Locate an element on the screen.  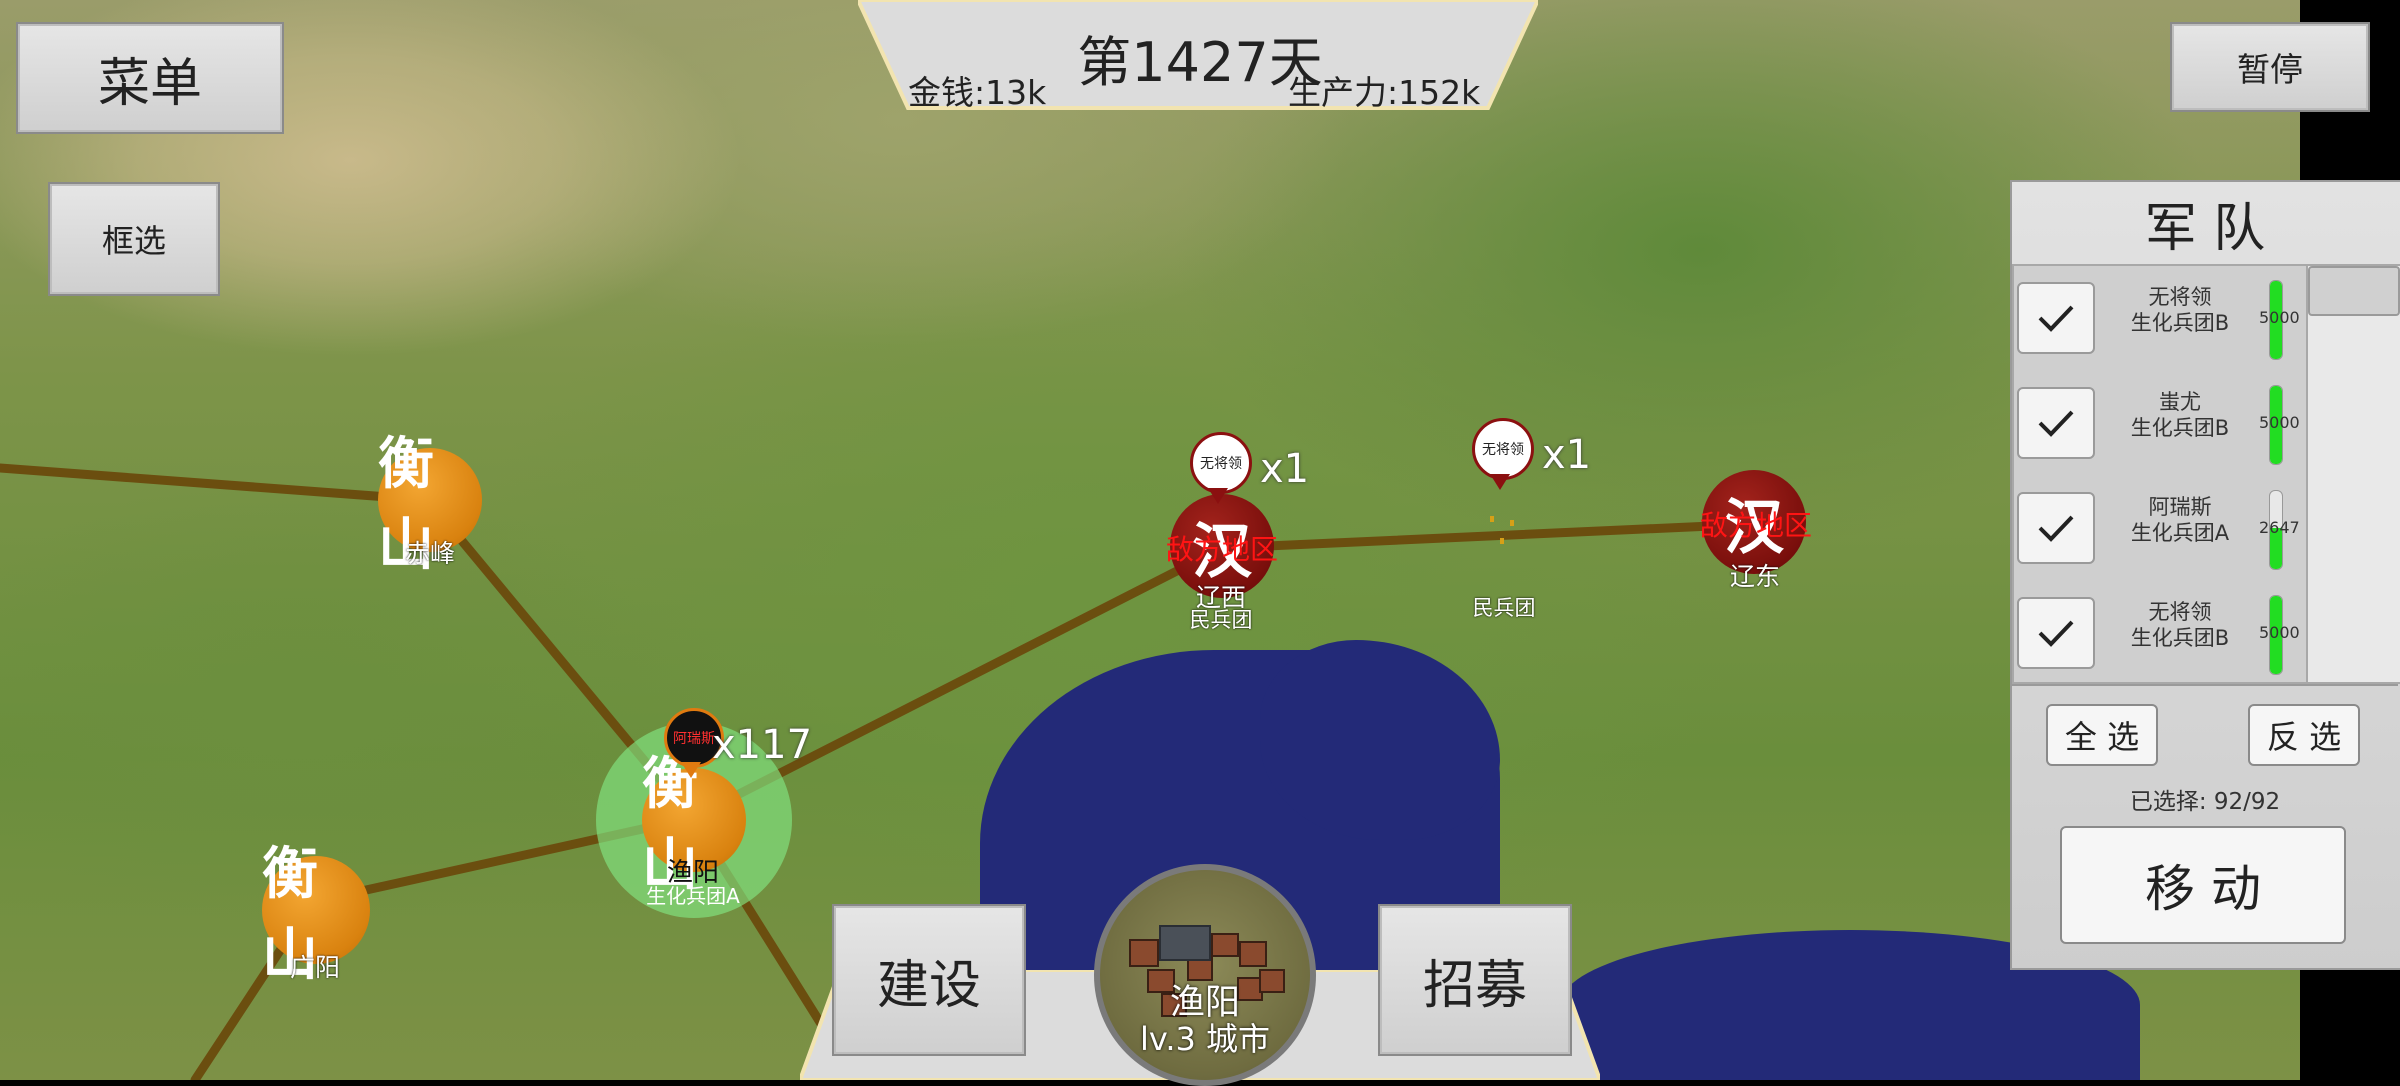
box-select-button: 框选 is located at coordinates (134, 239).